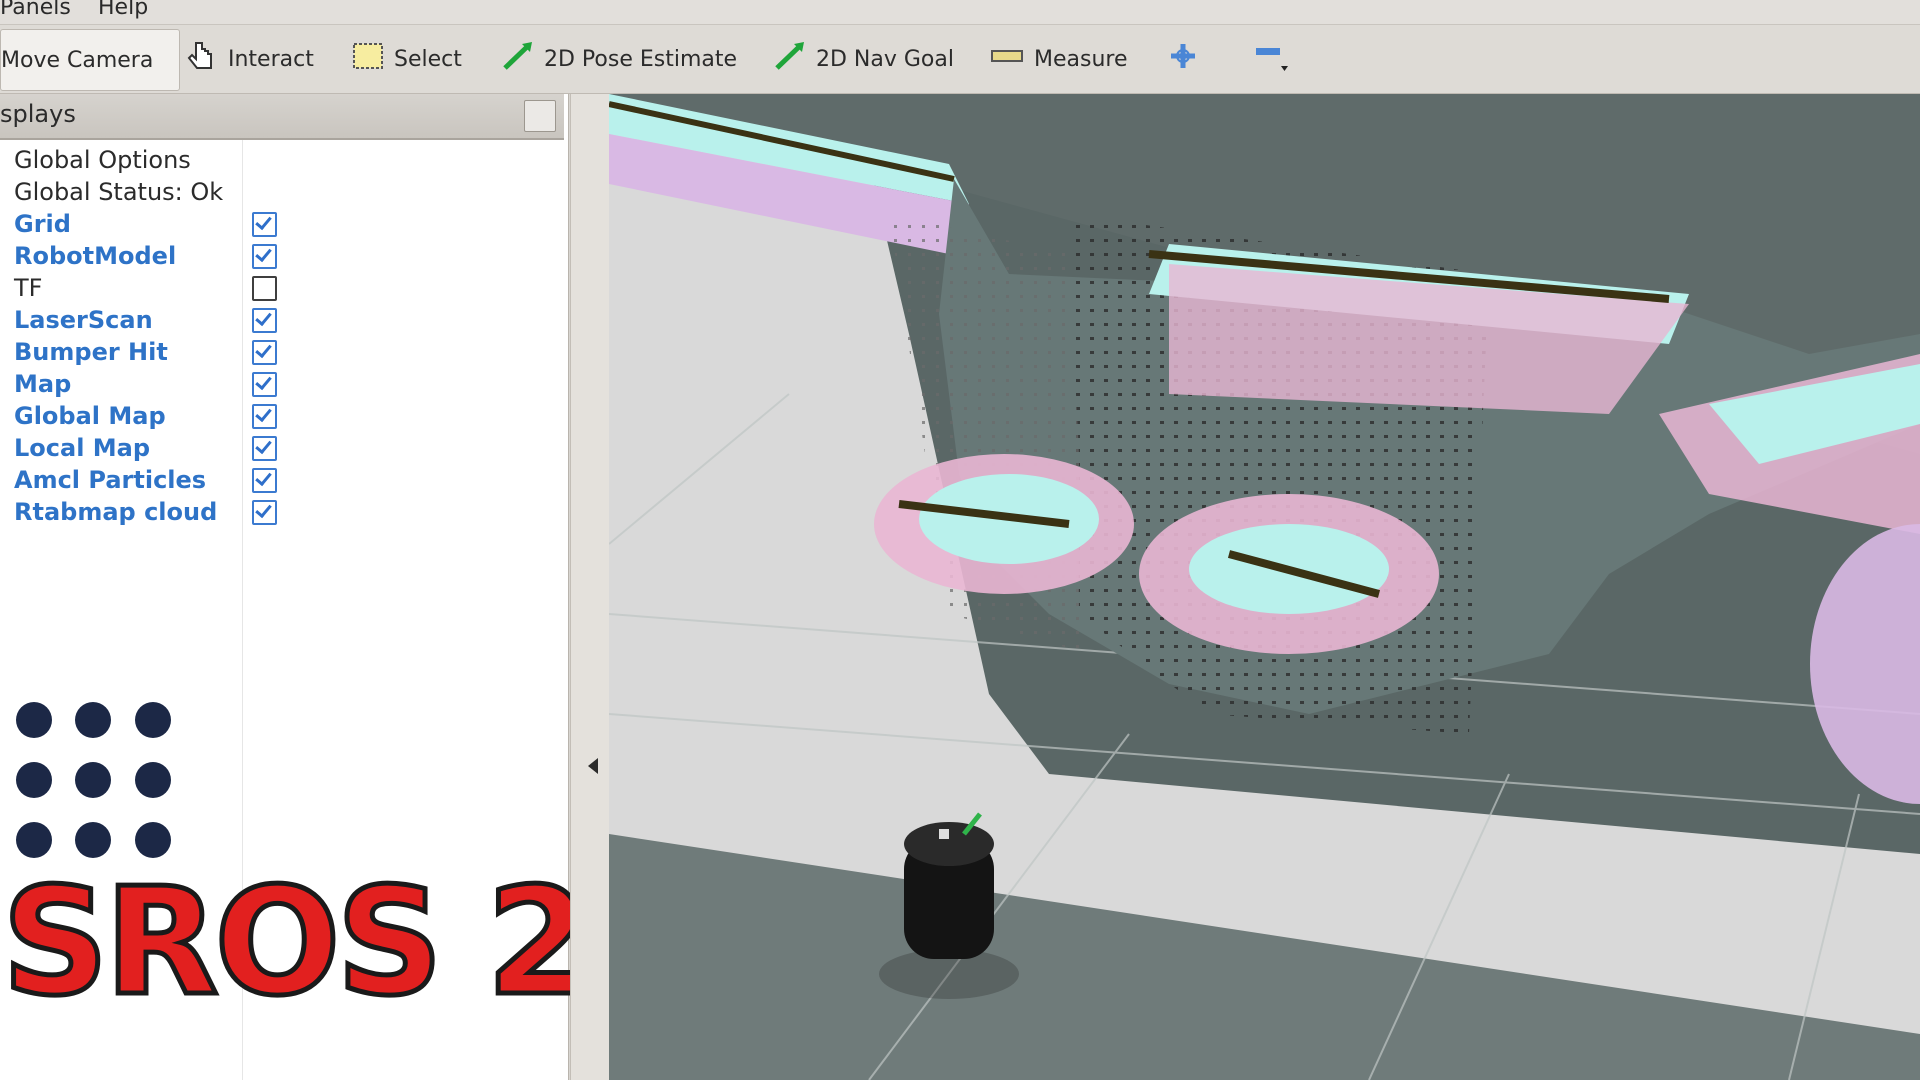 The image size is (1920, 1080). Describe the element at coordinates (82, 449) in the screenshot. I see `tree-item-local-map: Local Map` at that location.